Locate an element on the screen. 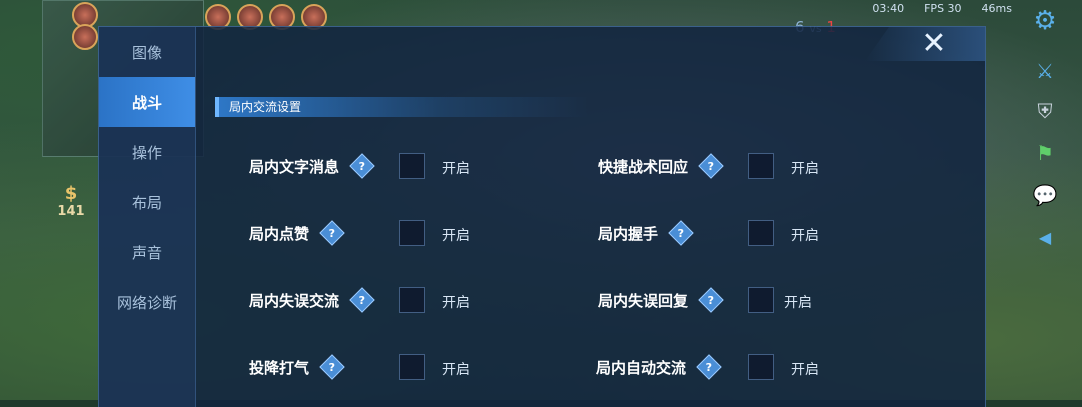  setting-row: 局内握手 ? is located at coordinates (646, 233).